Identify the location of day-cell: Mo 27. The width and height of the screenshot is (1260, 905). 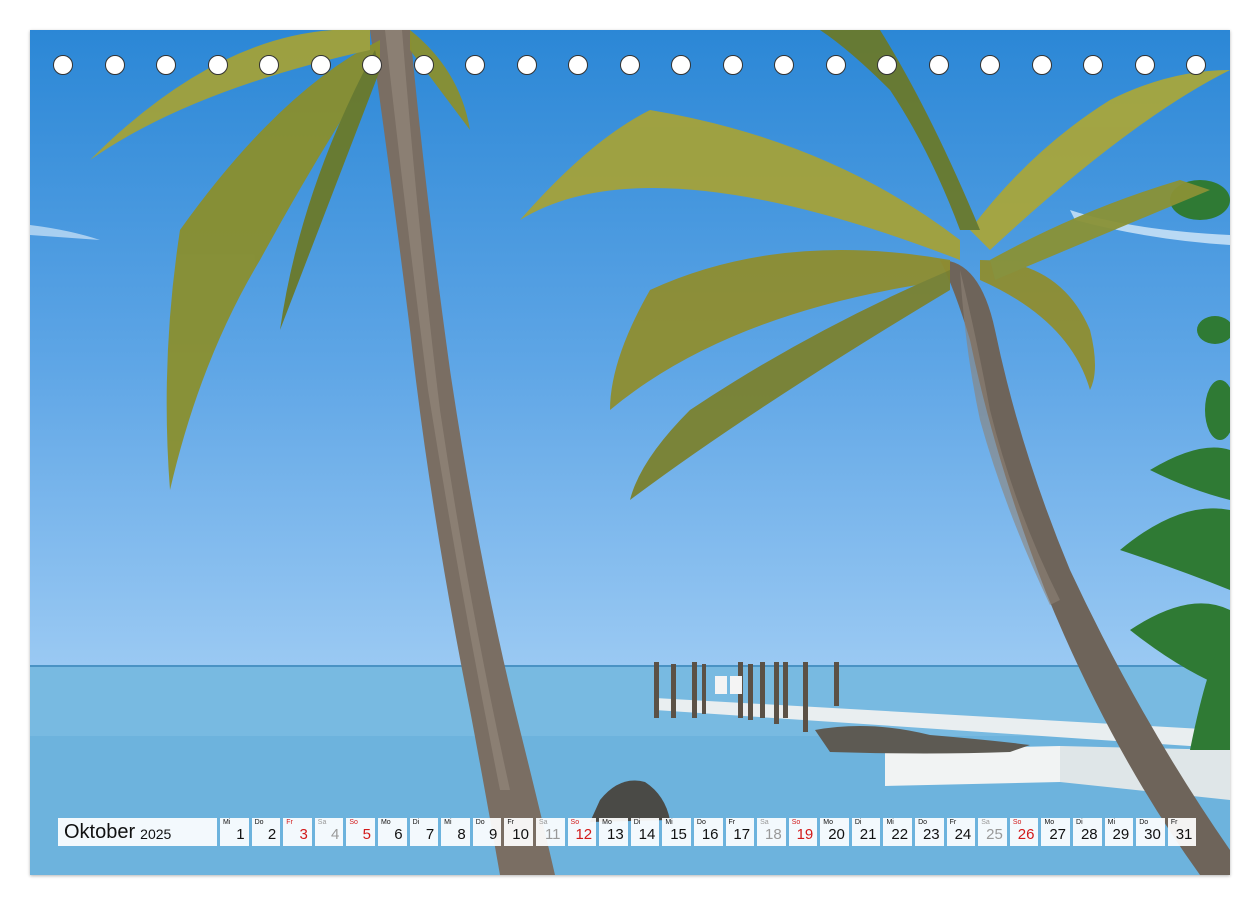
(1056, 832).